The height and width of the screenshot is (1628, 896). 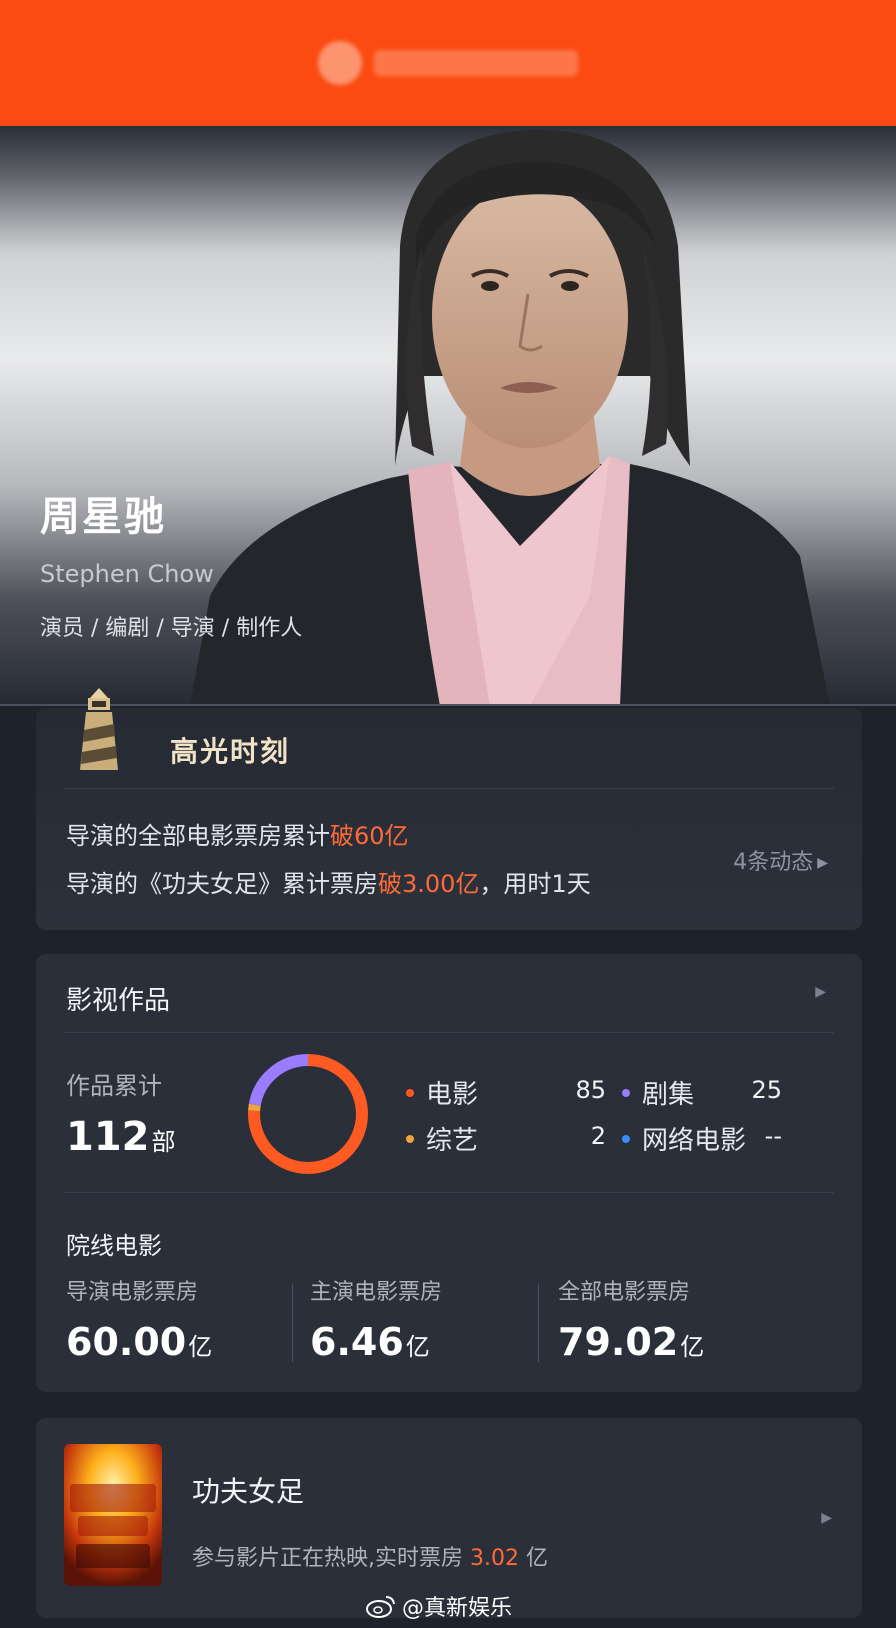 I want to click on top-brand-bar, so click(x=448, y=63).